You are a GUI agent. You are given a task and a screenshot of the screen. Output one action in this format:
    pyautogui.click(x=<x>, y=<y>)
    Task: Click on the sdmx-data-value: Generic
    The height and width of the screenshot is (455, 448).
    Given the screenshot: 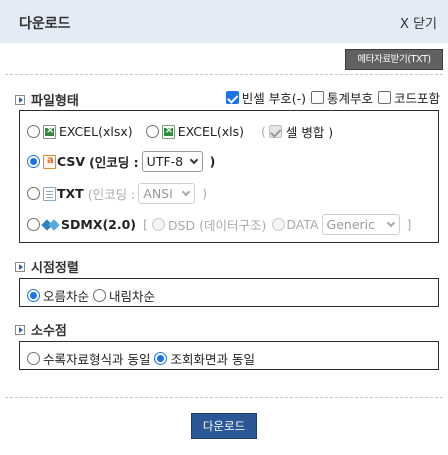 What is the action you would take?
    pyautogui.click(x=351, y=224)
    